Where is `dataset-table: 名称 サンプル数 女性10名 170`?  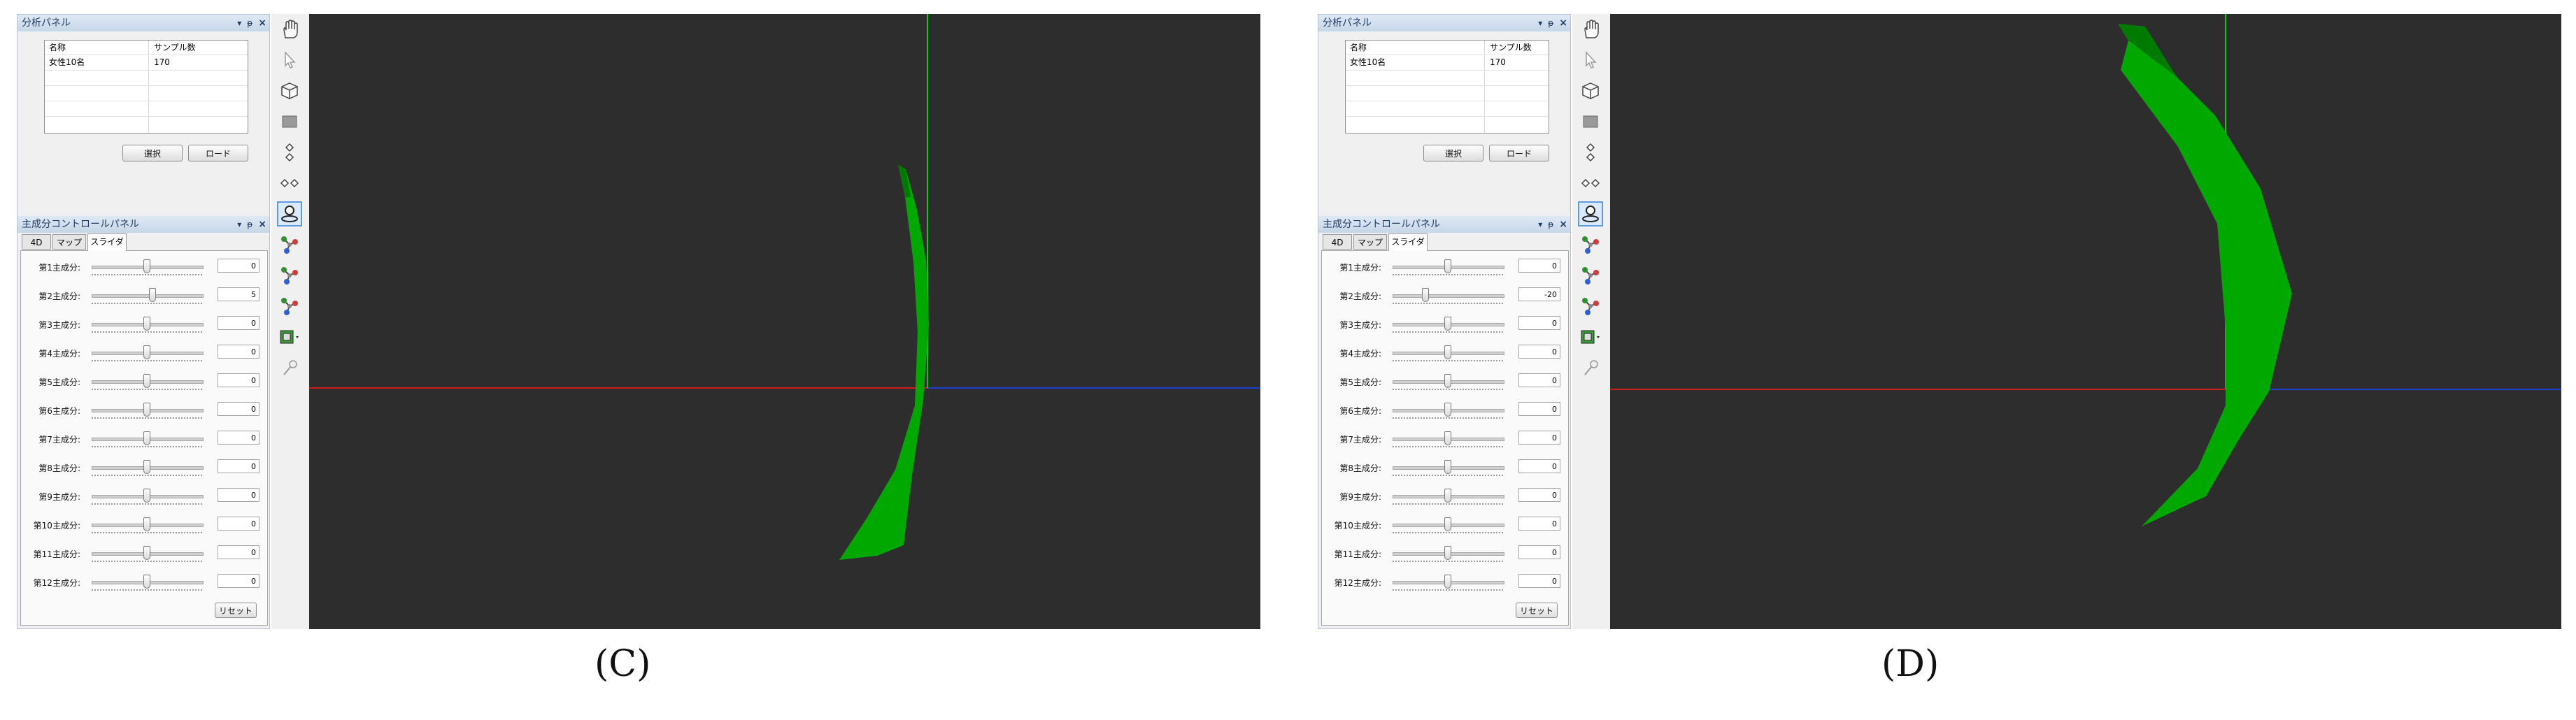 dataset-table: 名称 サンプル数 女性10名 170 is located at coordinates (1447, 87).